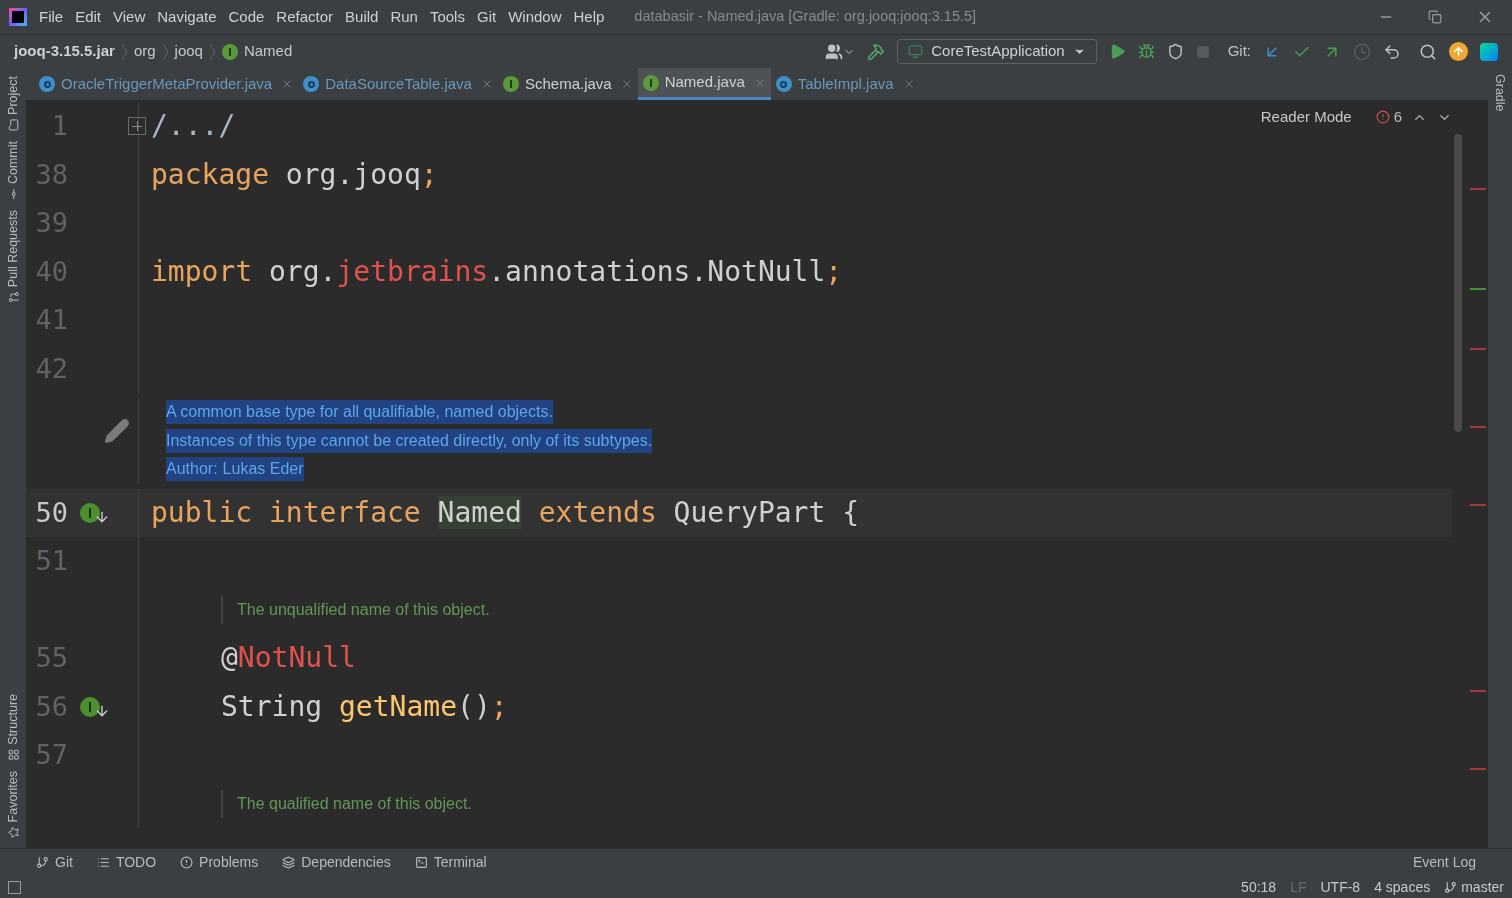 The image size is (1512, 898). What do you see at coordinates (51, 561) in the screenshot?
I see `line-number: 51` at bounding box center [51, 561].